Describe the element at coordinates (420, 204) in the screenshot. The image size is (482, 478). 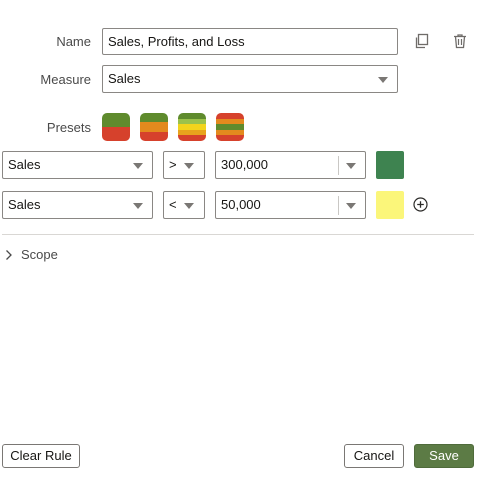
I see `add-rule-icon` at that location.